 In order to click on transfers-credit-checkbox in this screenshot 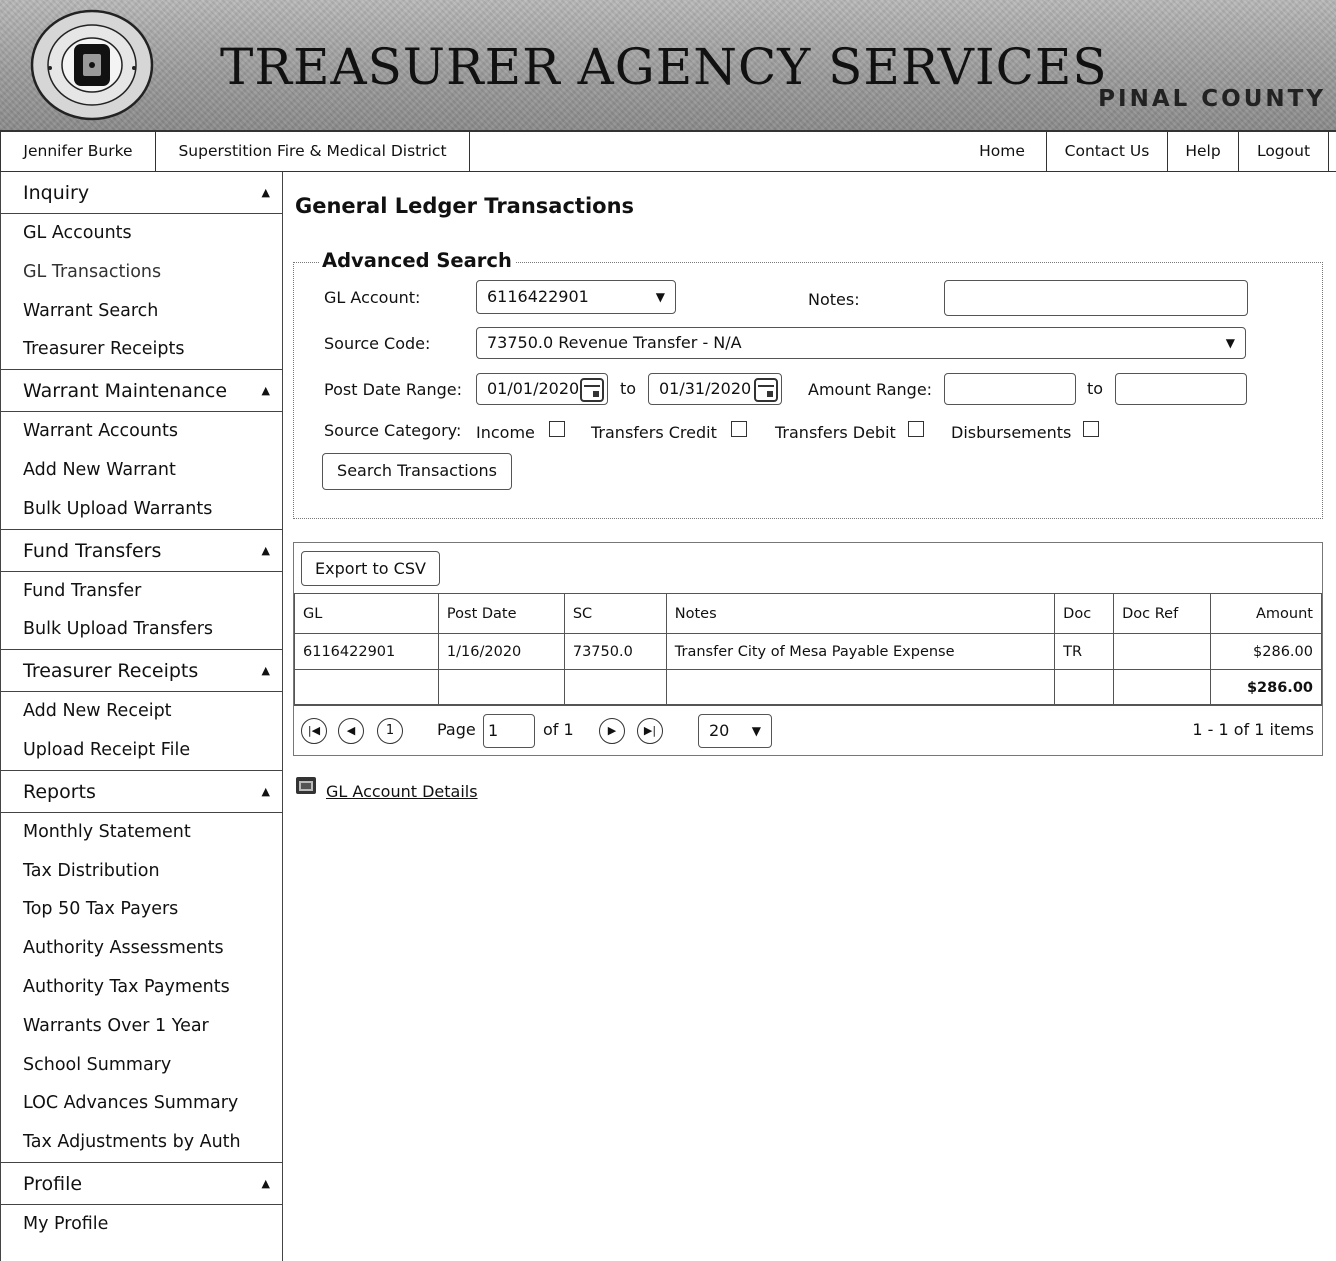, I will do `click(739, 429)`.